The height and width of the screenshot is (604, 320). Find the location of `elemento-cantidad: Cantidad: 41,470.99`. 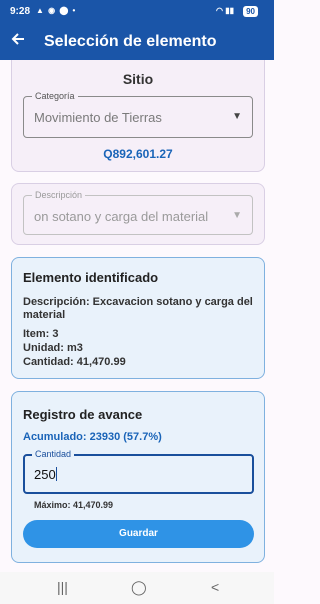

elemento-cantidad: Cantidad: 41,470.99 is located at coordinates (74, 362).